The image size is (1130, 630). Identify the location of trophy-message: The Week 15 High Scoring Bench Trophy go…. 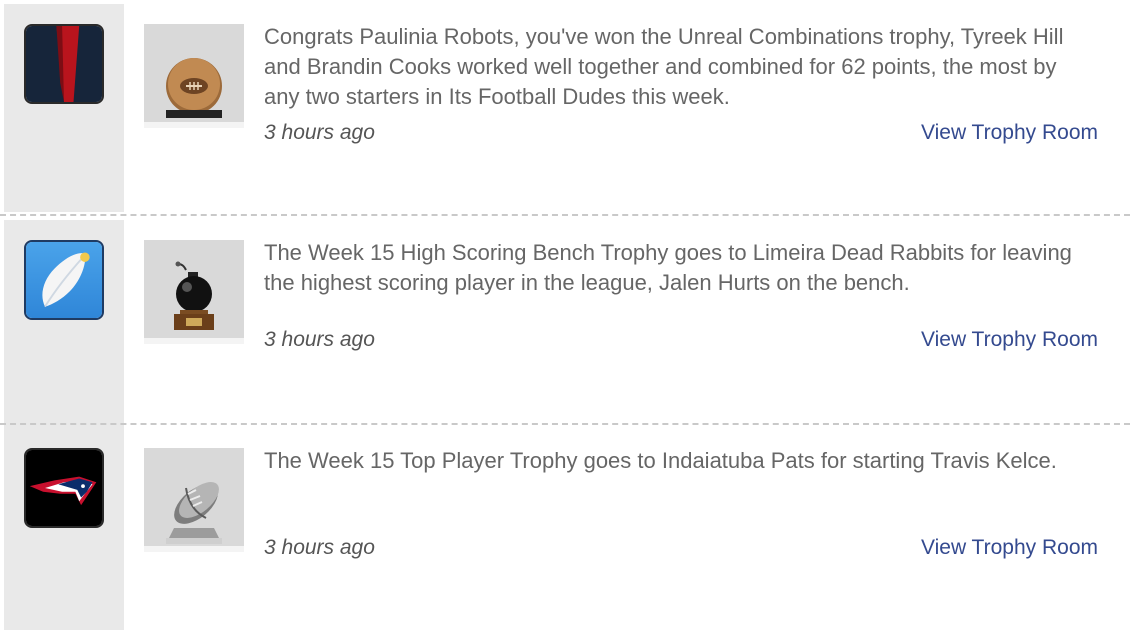
(668, 267).